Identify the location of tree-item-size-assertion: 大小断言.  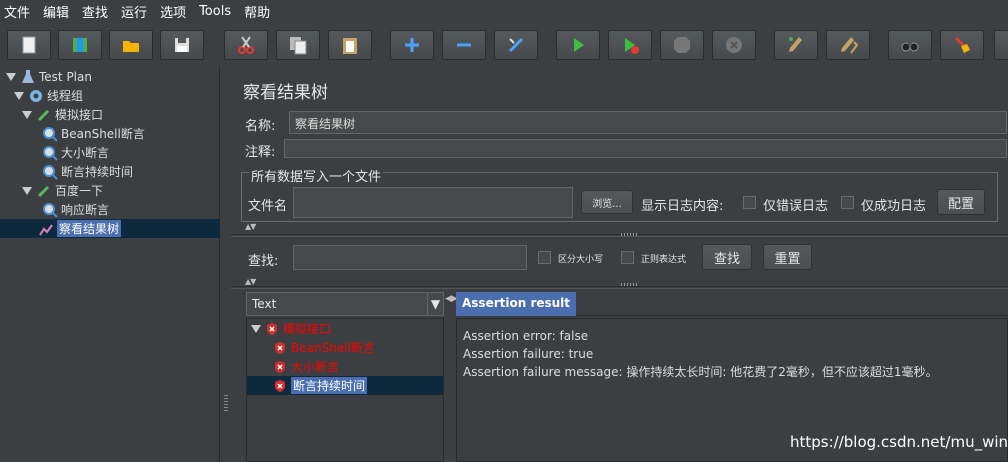
(75, 152).